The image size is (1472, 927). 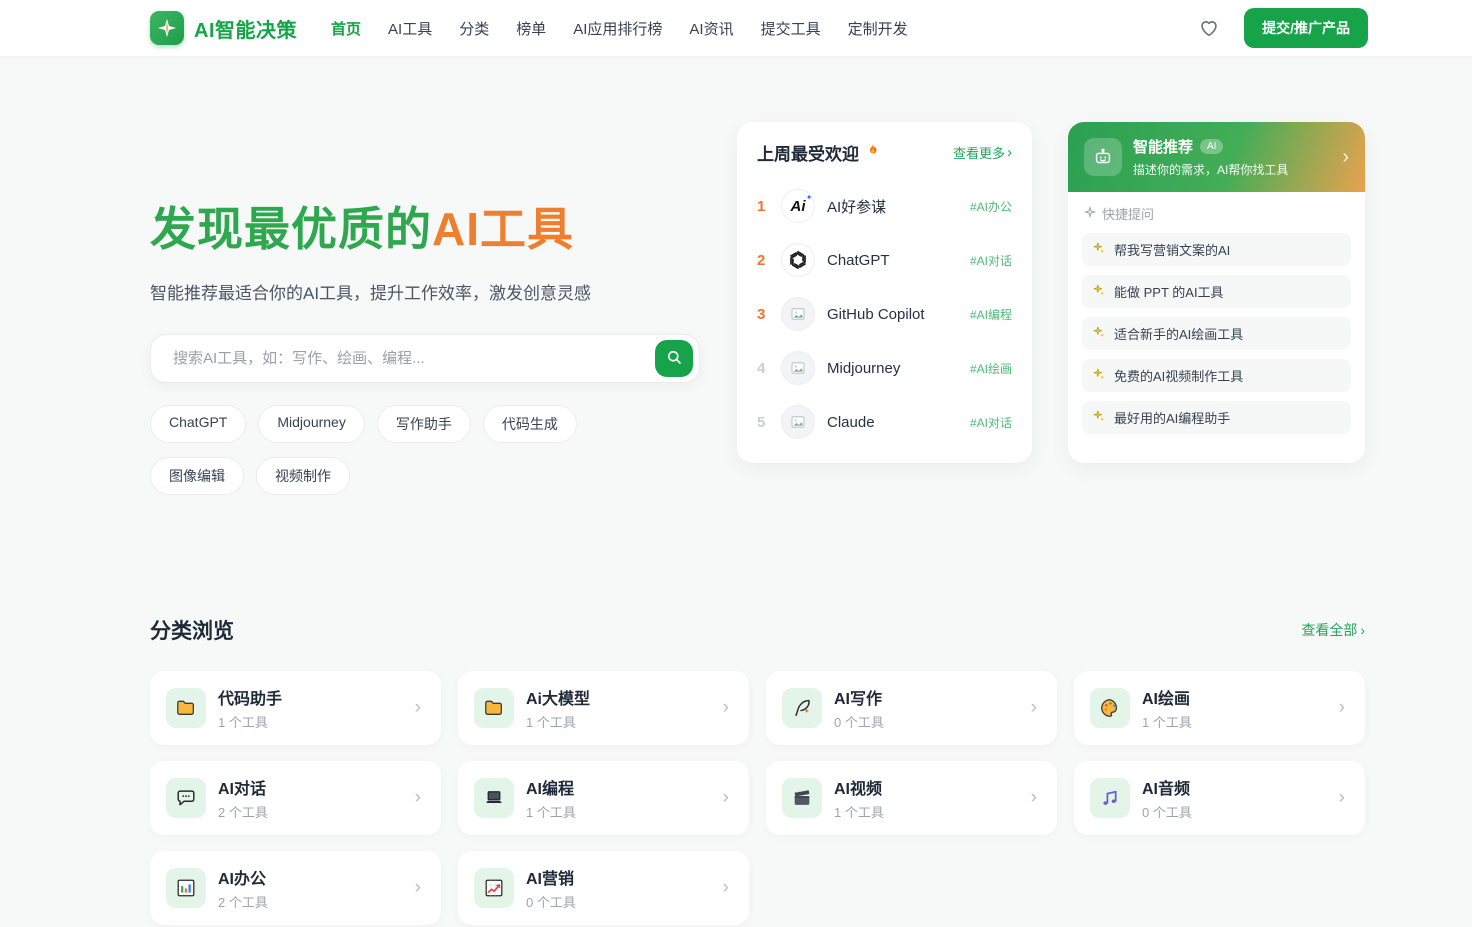 I want to click on quick-question: 免费的AI视频制作工具, so click(x=1216, y=375).